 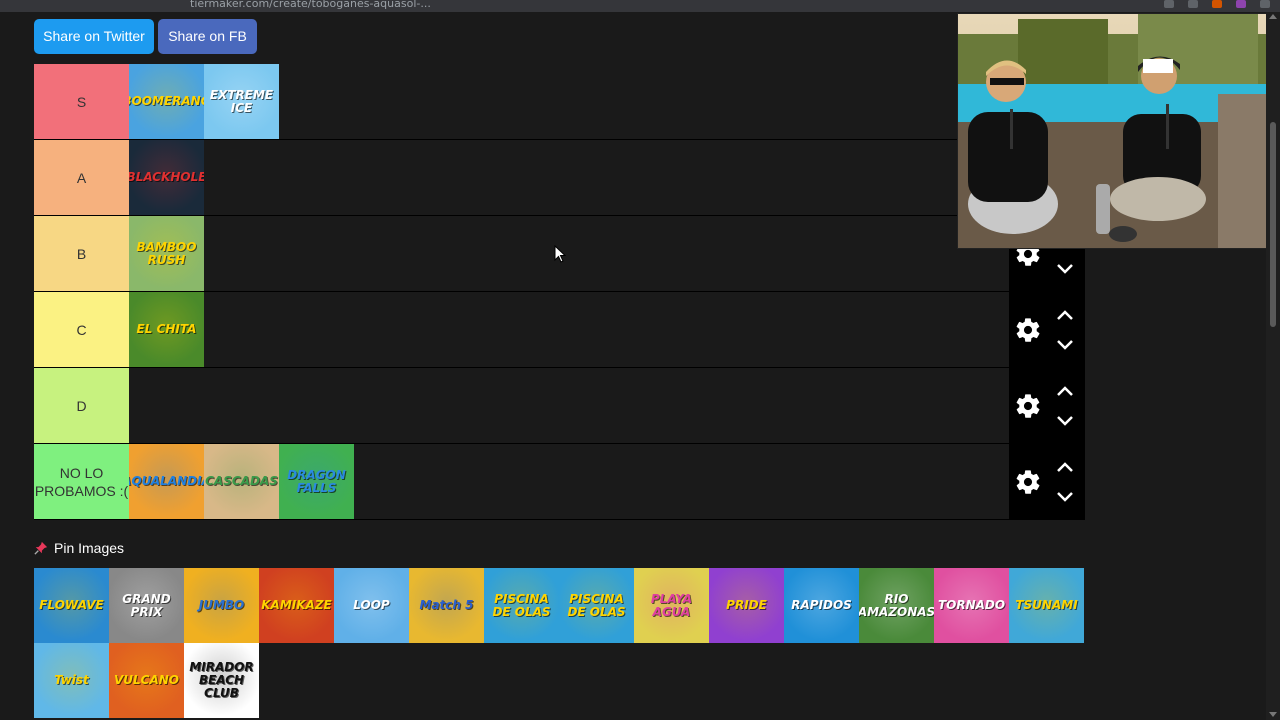 I want to click on scrollbar-thumb, so click(x=1273, y=224).